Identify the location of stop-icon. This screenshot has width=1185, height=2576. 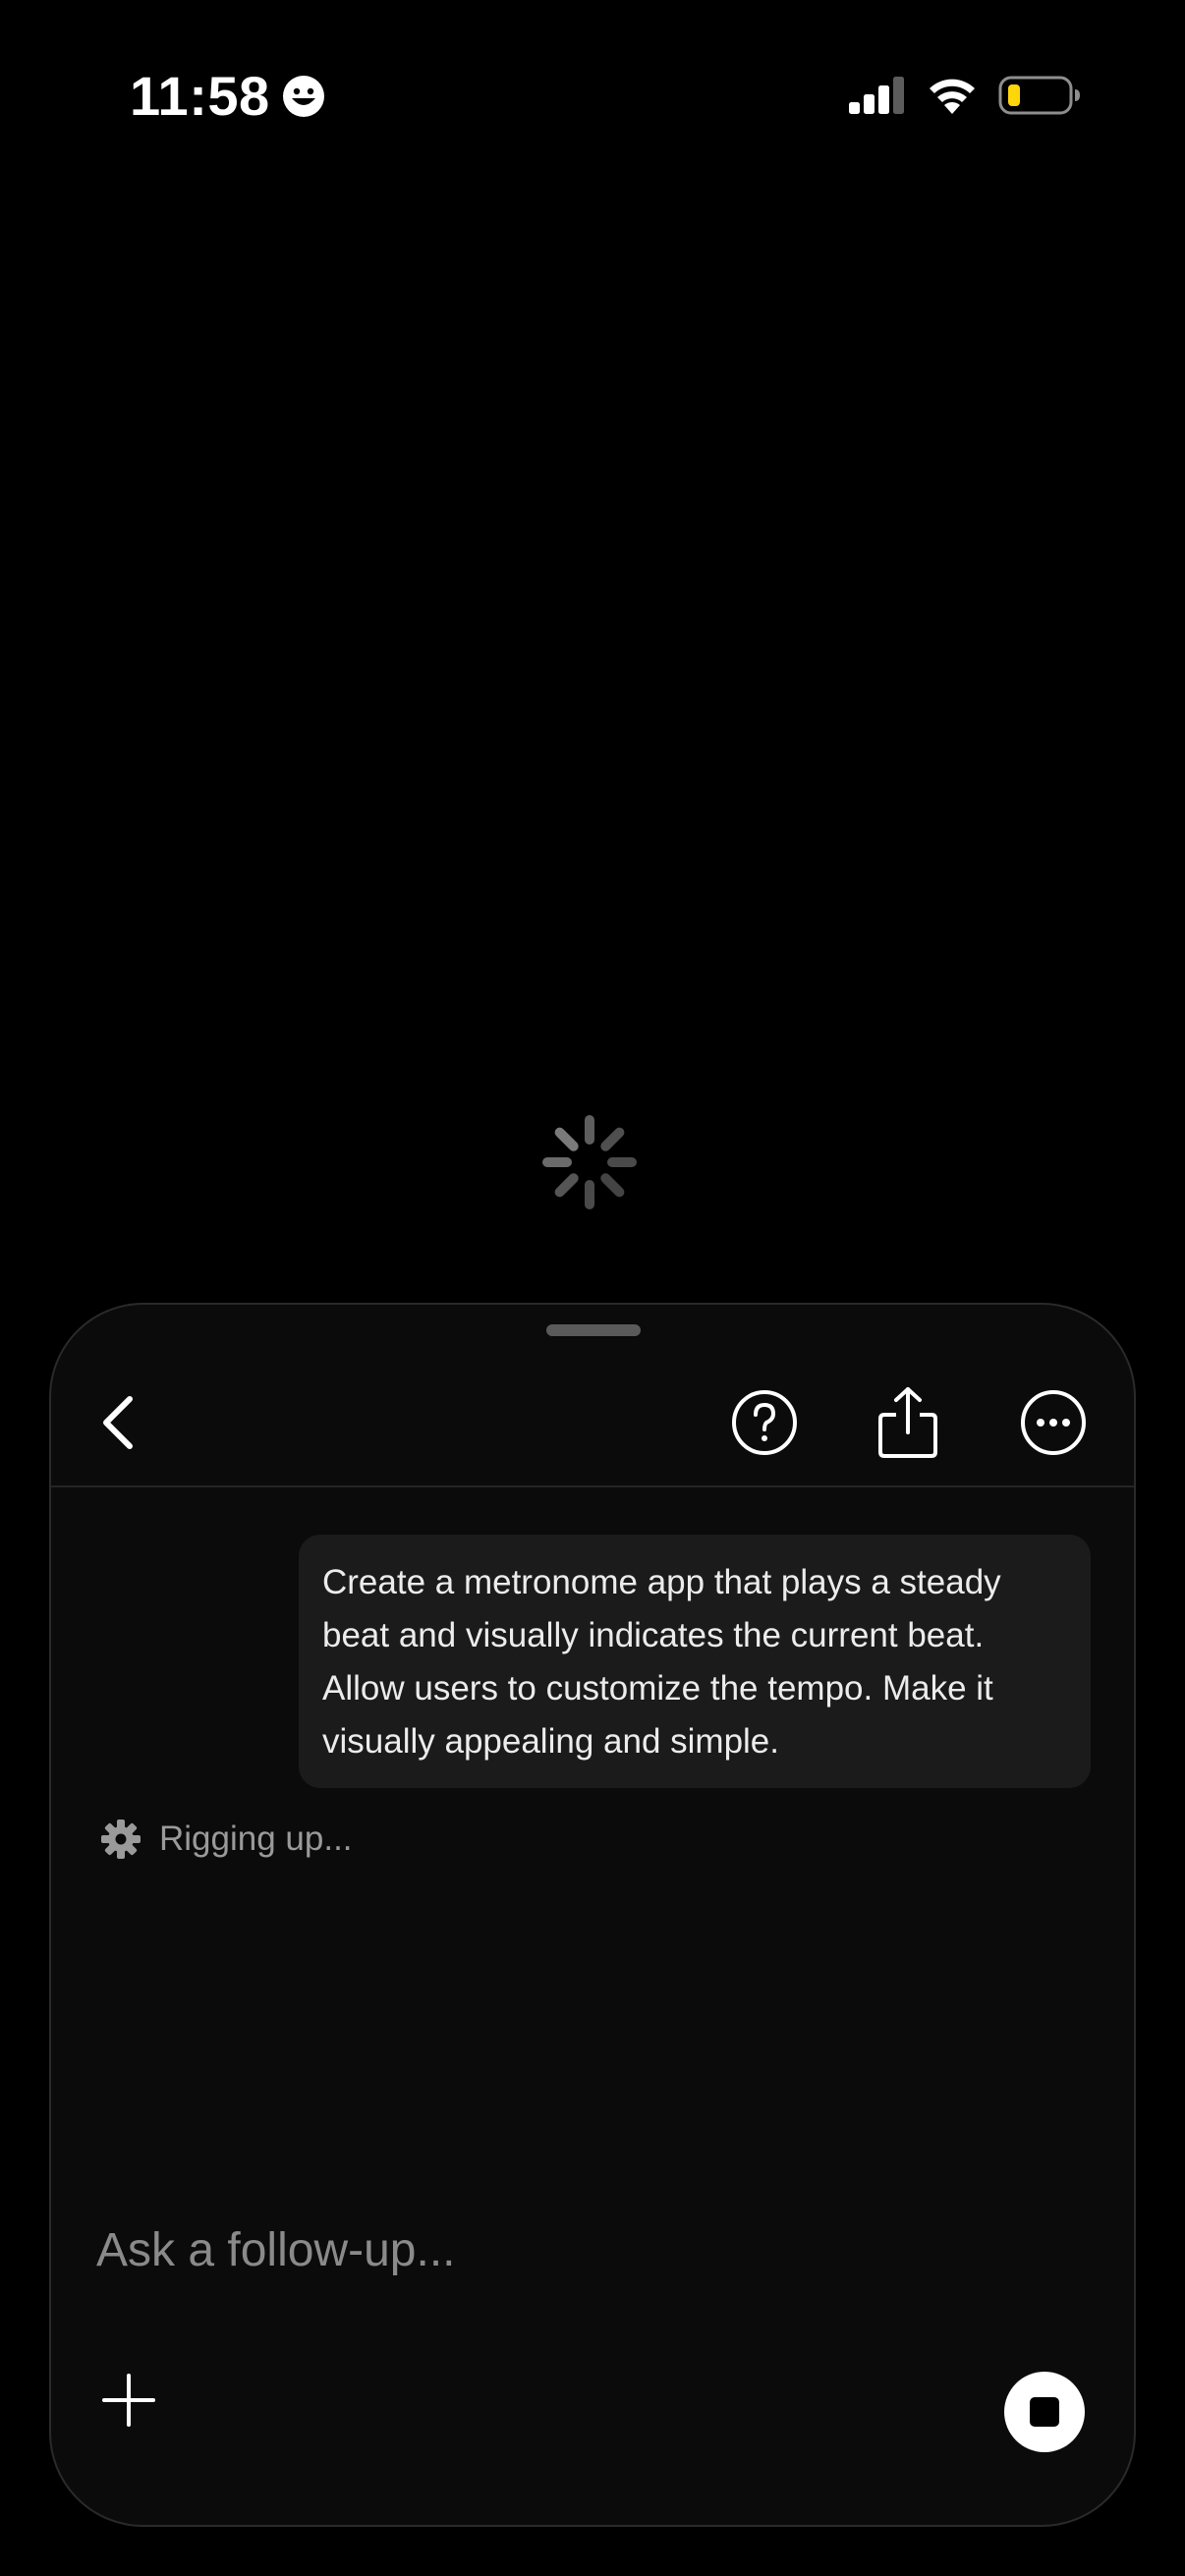
(1045, 2412).